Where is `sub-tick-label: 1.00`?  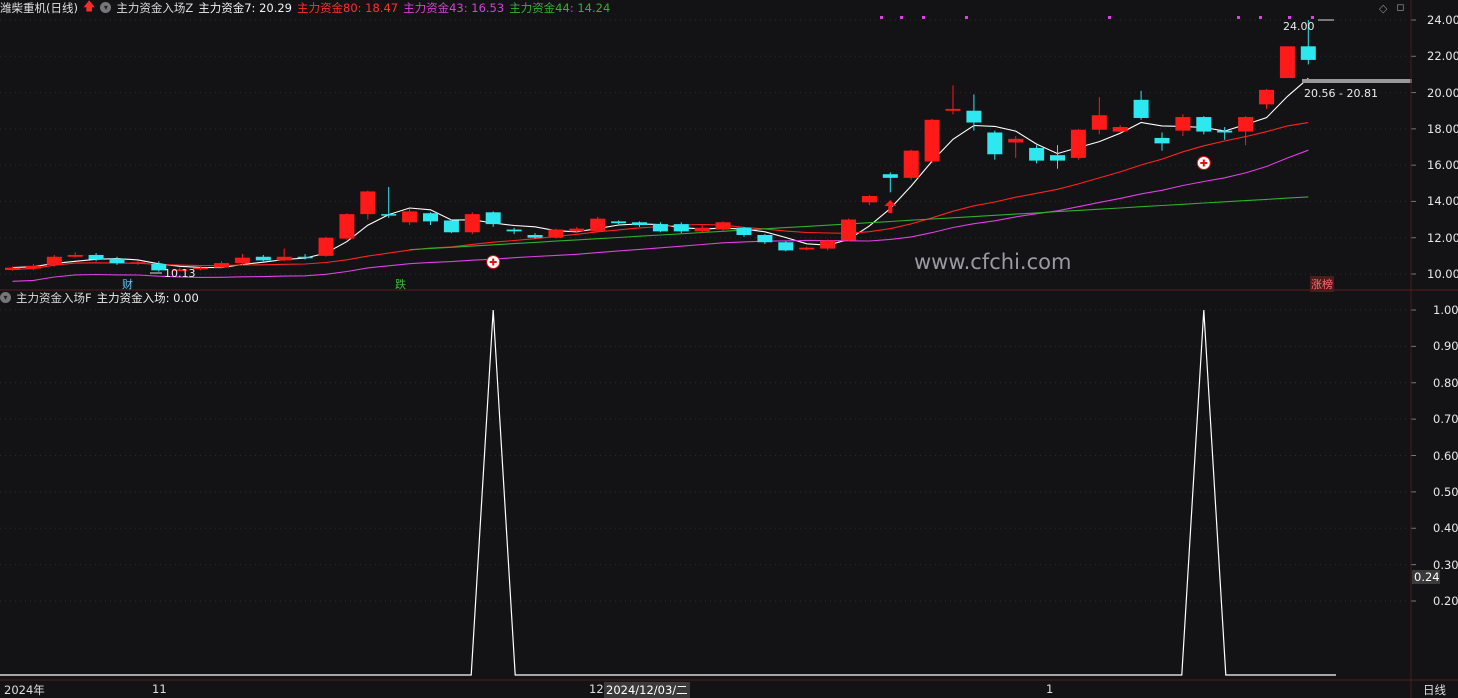
sub-tick-label: 1.00 is located at coordinates (1445, 310).